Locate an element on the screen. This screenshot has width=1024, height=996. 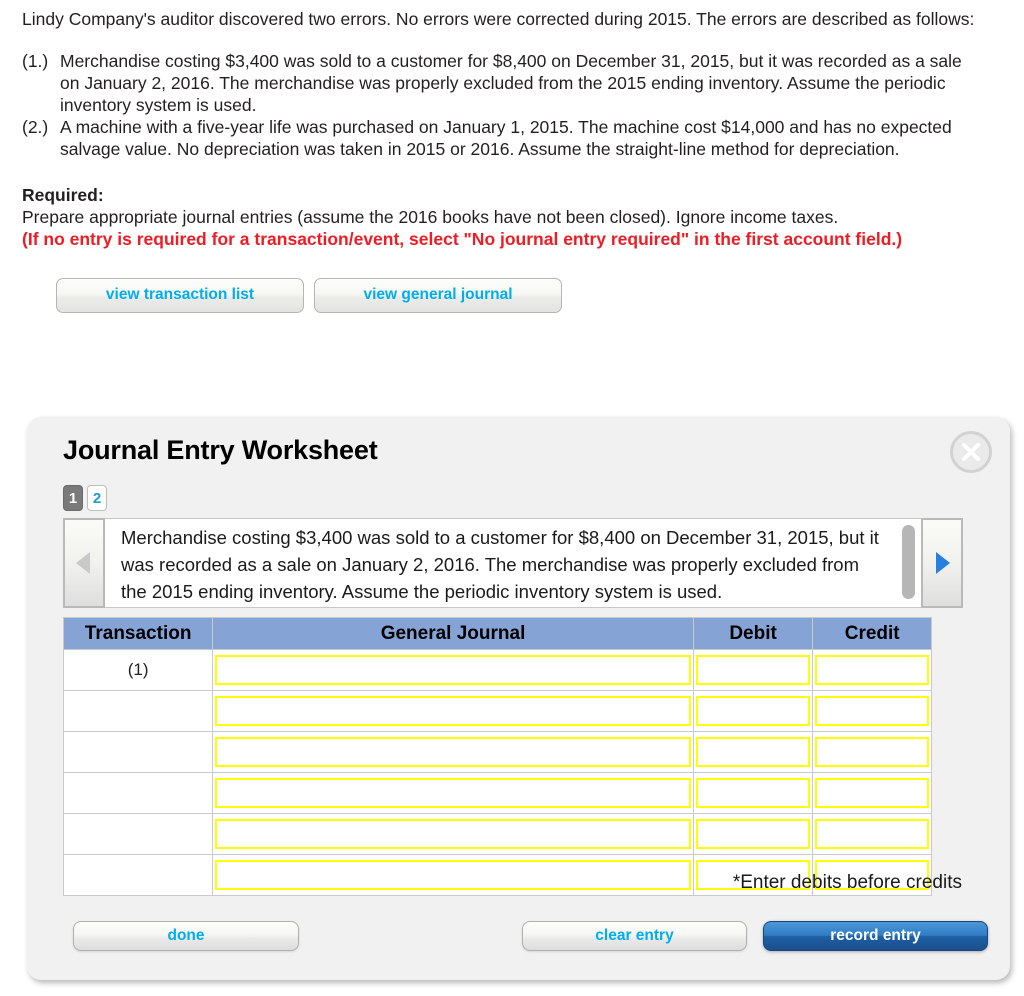
problem-item-1-number: (1.) is located at coordinates (35, 61).